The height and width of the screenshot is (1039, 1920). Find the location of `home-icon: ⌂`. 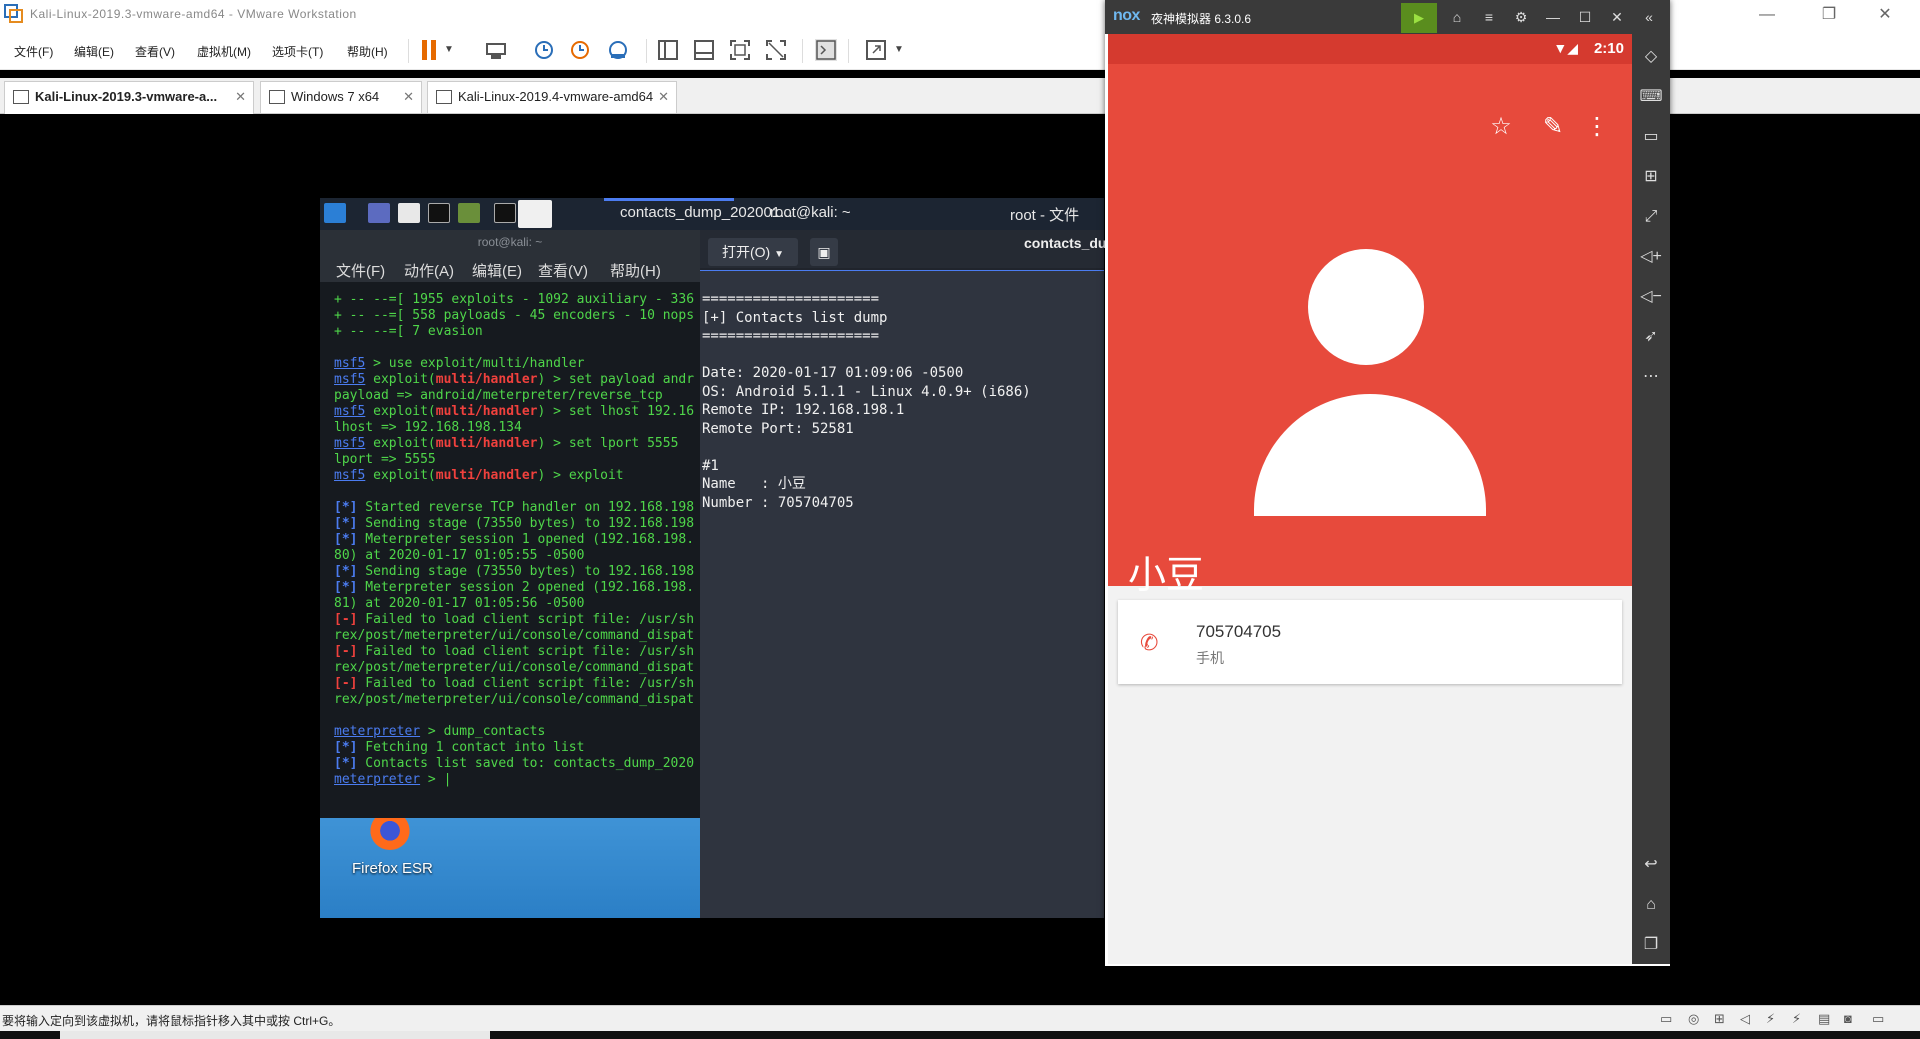

home-icon: ⌂ is located at coordinates (1651, 905).